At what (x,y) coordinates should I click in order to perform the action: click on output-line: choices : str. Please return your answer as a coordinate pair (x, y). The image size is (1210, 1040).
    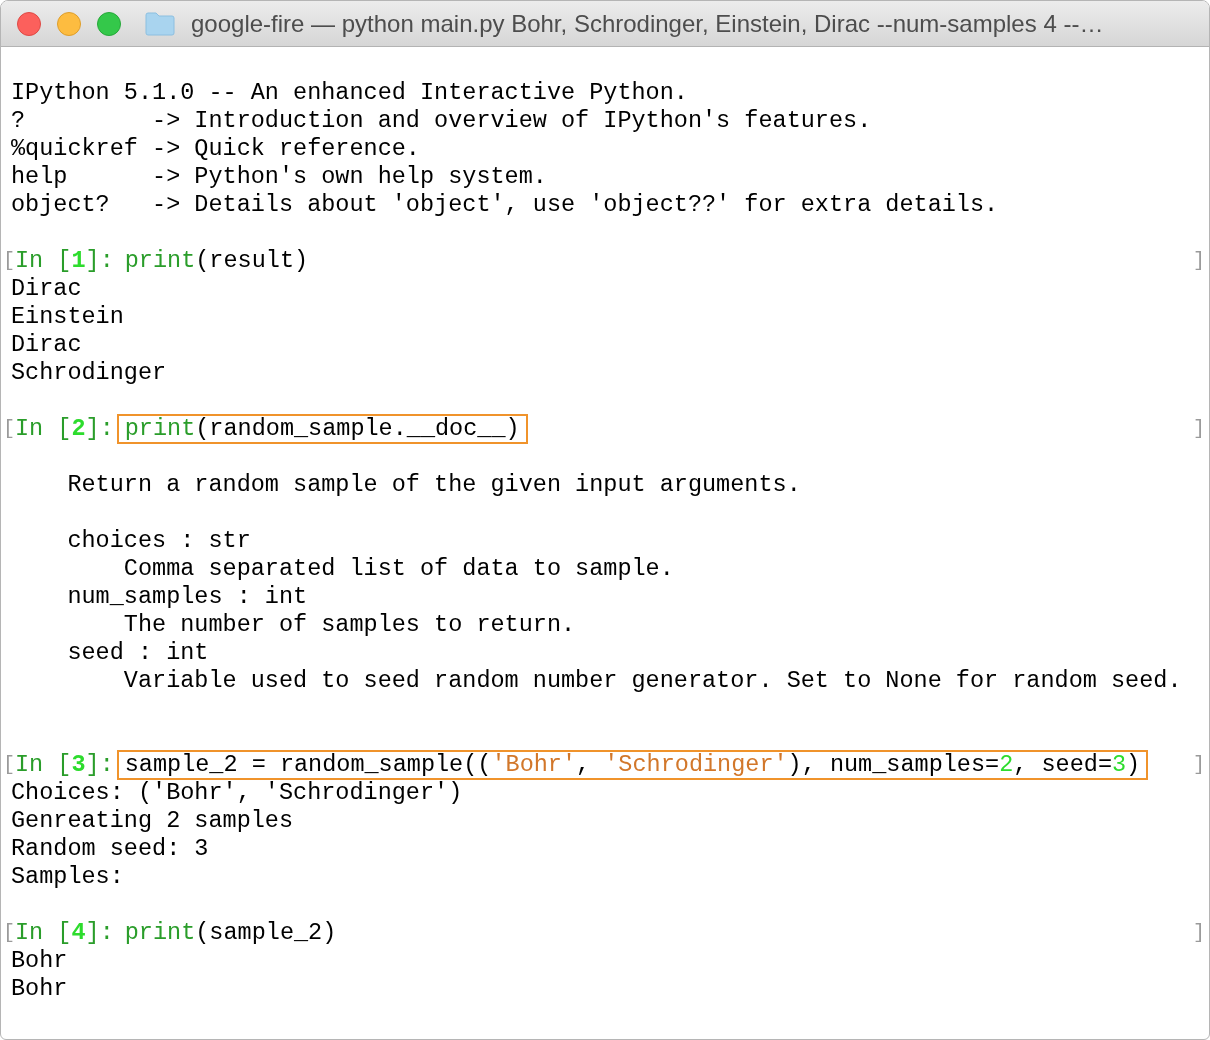
    Looking at the image, I should click on (159, 541).